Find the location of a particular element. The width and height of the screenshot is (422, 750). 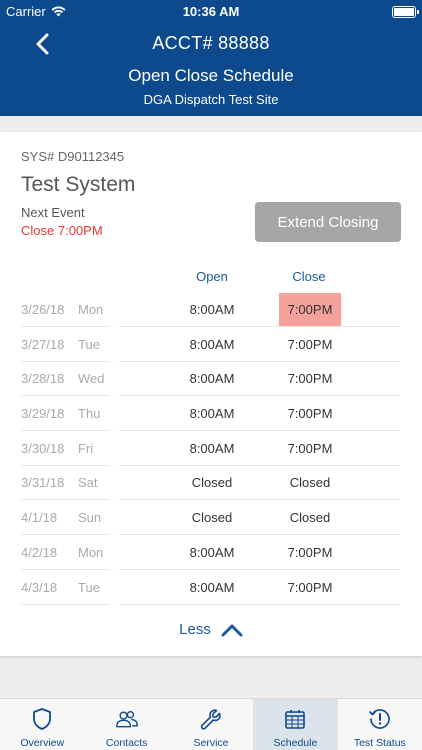

tab-label: Test Status is located at coordinates (379, 743).